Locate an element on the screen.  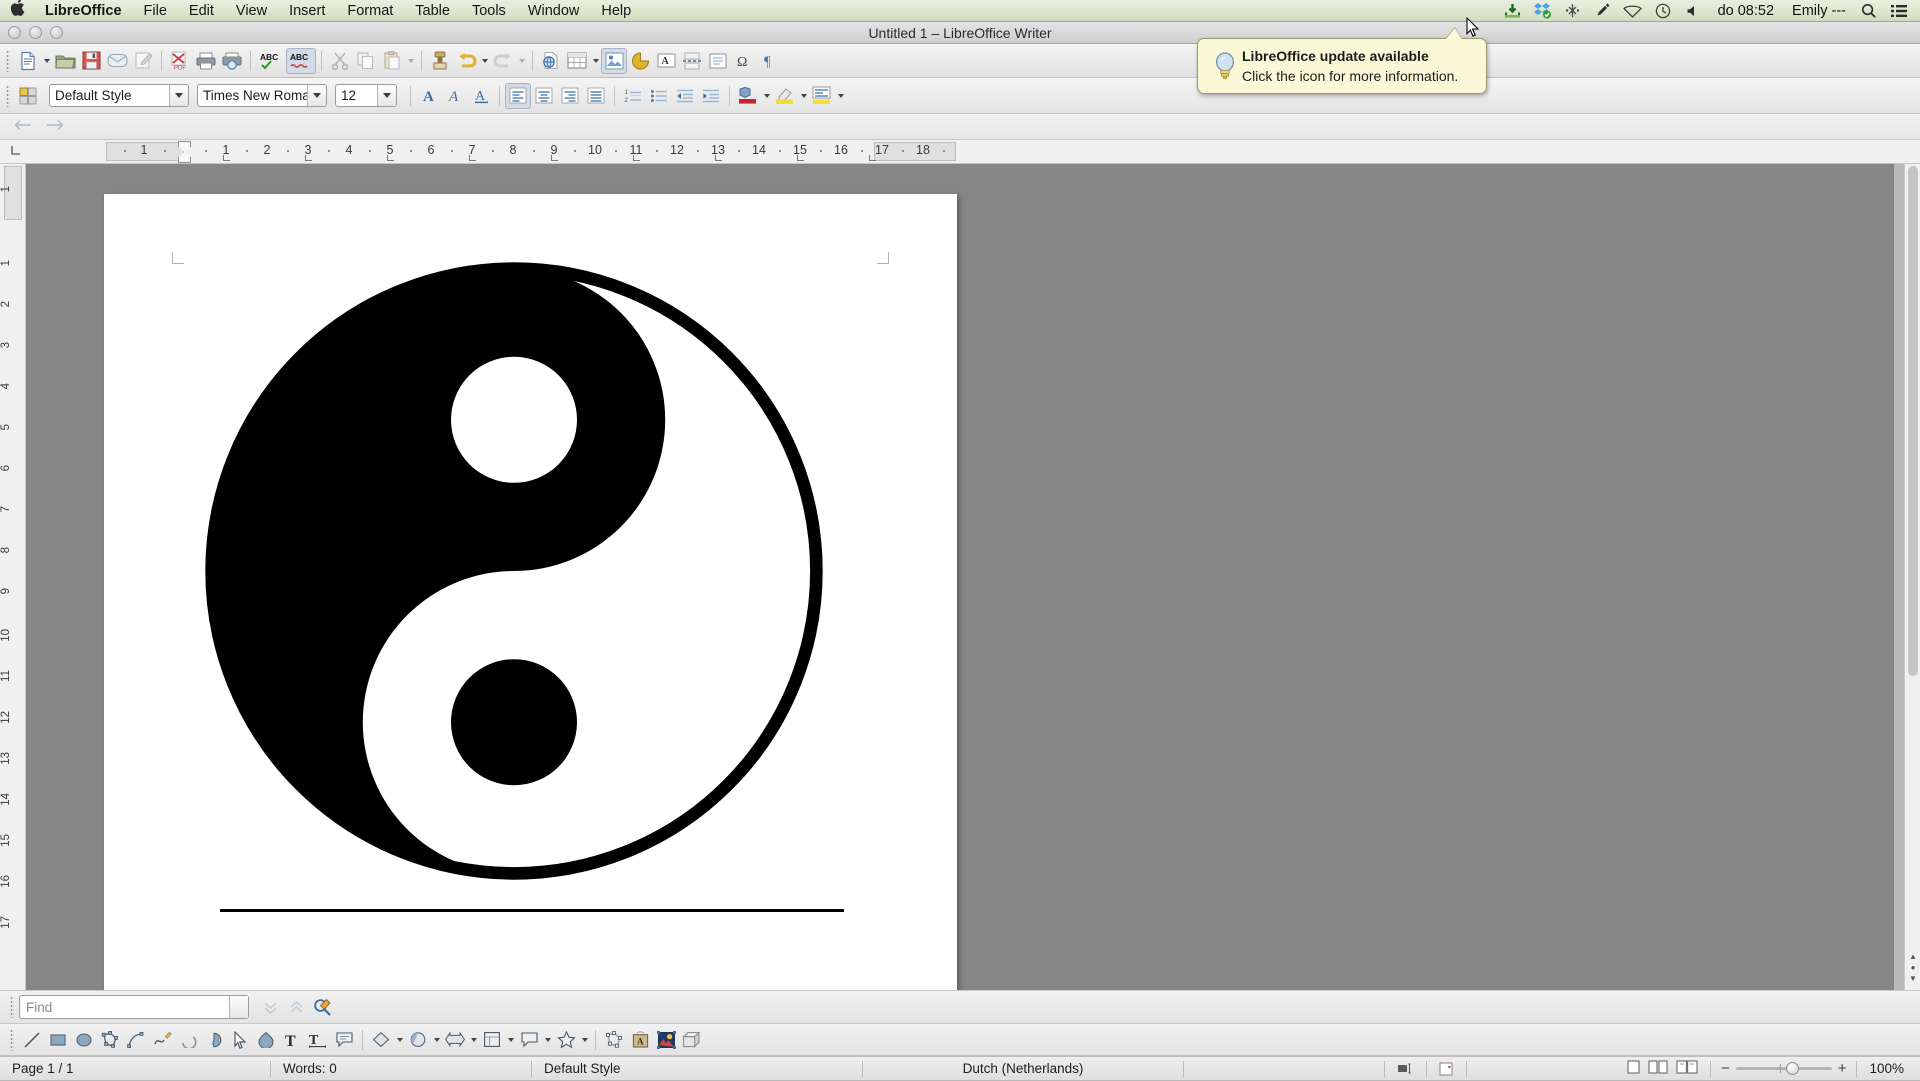
align-left-icon is located at coordinates (518, 95).